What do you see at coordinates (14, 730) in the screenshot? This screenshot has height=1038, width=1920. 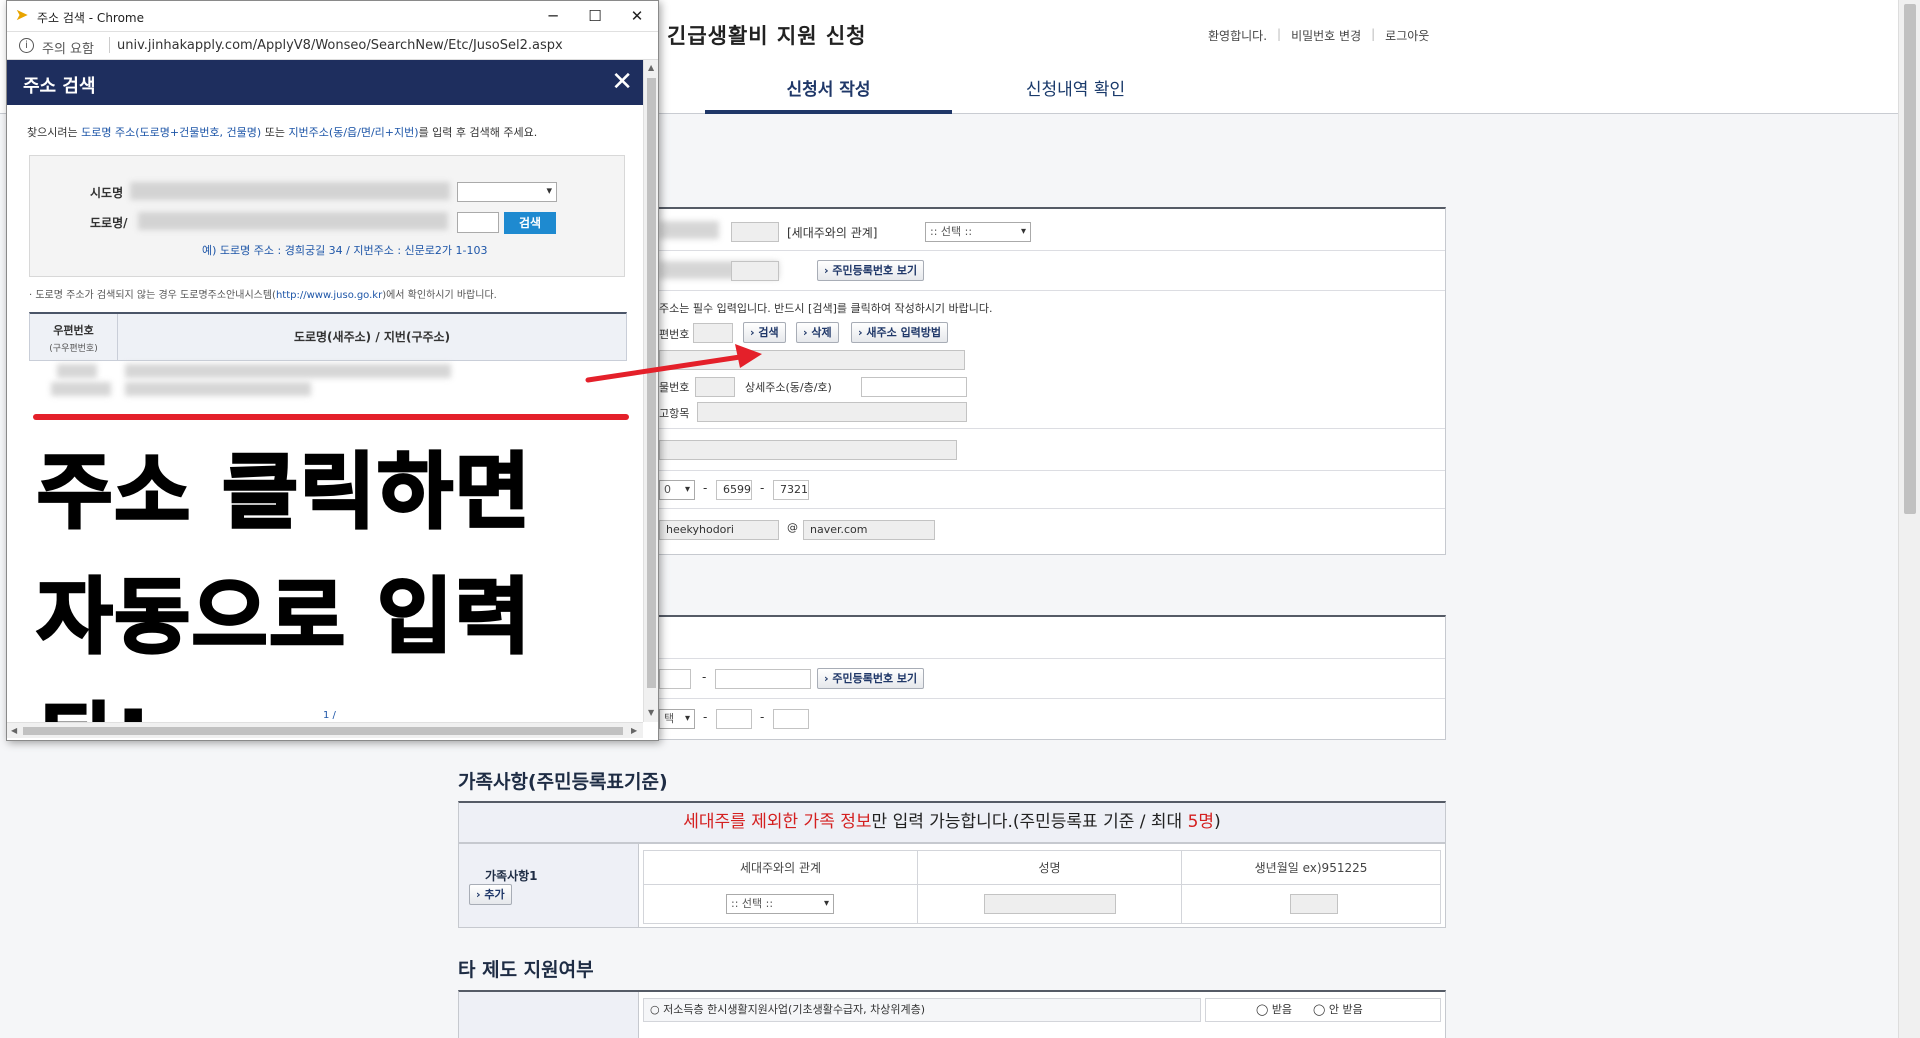 I see `scroll-left-icon: ◀` at bounding box center [14, 730].